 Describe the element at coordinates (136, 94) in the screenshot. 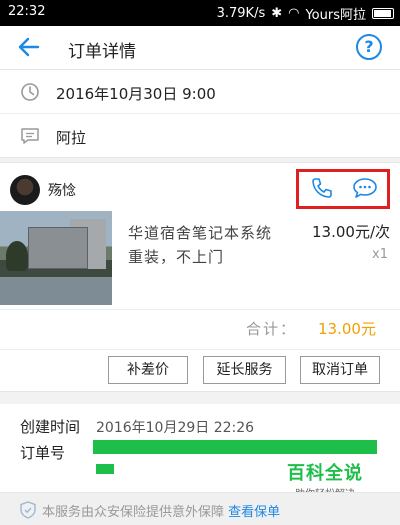

I see `schedule-time: 2016年10月30日 9:00` at that location.